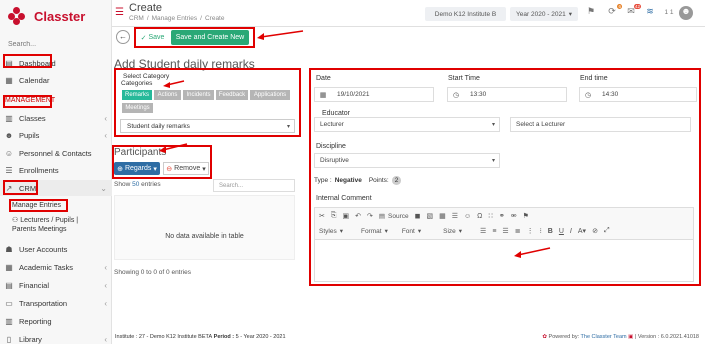 The image size is (705, 344). I want to click on regards-button-label: Regards, so click(138, 168).